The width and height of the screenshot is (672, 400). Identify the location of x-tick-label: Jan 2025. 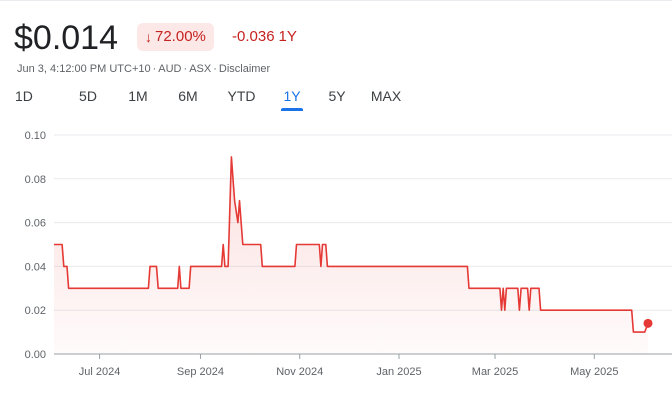
(398, 372).